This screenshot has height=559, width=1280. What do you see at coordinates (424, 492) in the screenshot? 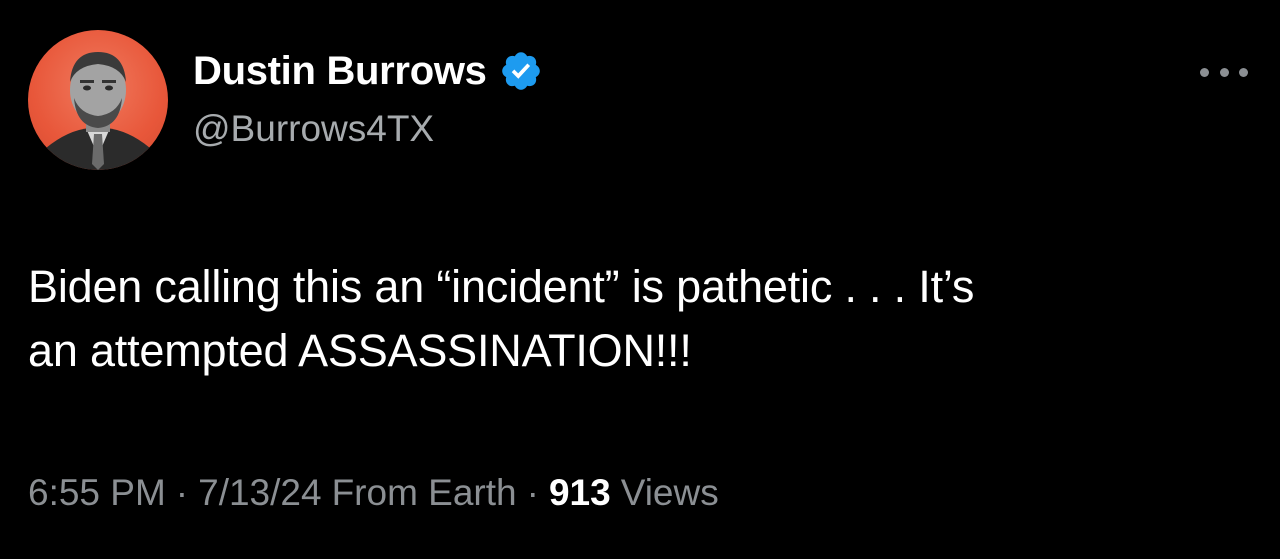
I see `tweet-source: From Earth` at bounding box center [424, 492].